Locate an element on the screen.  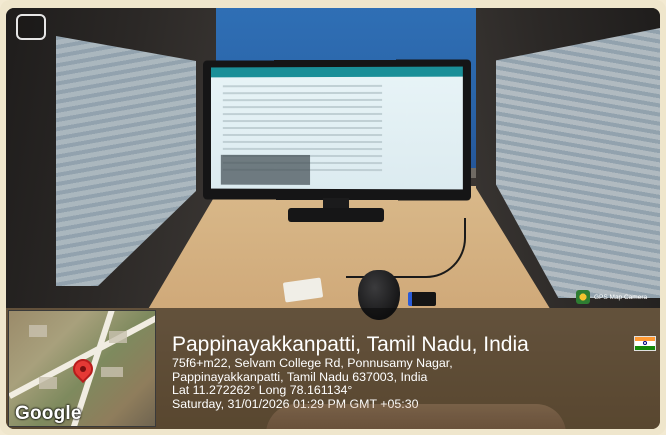
monitor-icon is located at coordinates (337, 130).